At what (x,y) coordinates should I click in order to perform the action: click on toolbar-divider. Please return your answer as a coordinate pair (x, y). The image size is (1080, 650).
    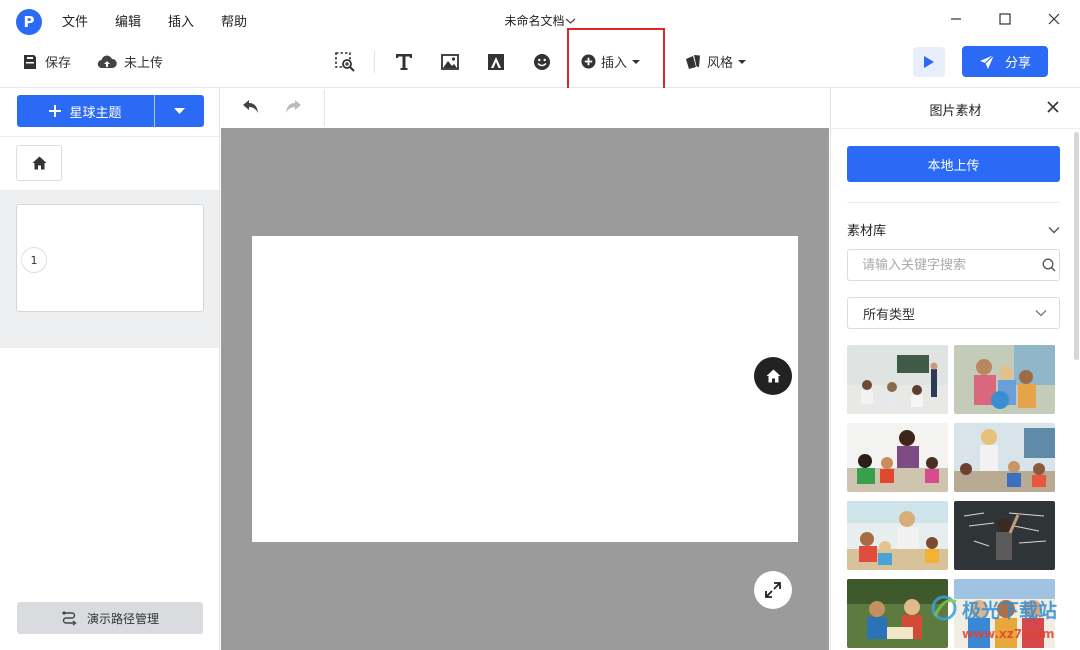
    Looking at the image, I should click on (374, 62).